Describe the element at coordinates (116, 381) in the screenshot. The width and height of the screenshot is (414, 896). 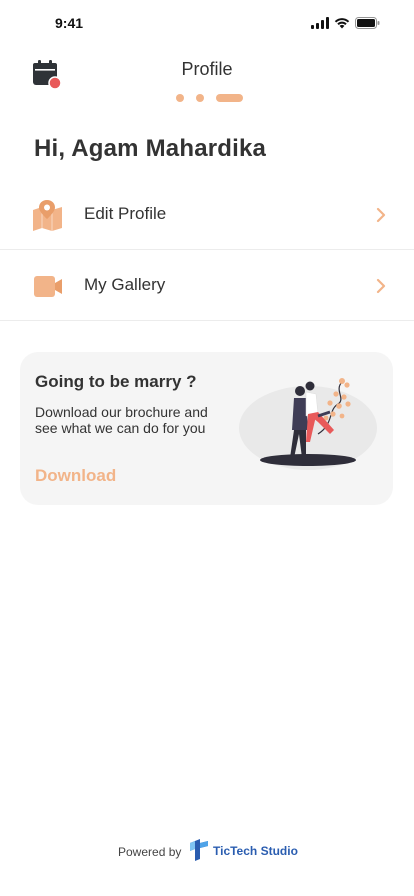
I see `promo-title: Going to be marry ?` at that location.